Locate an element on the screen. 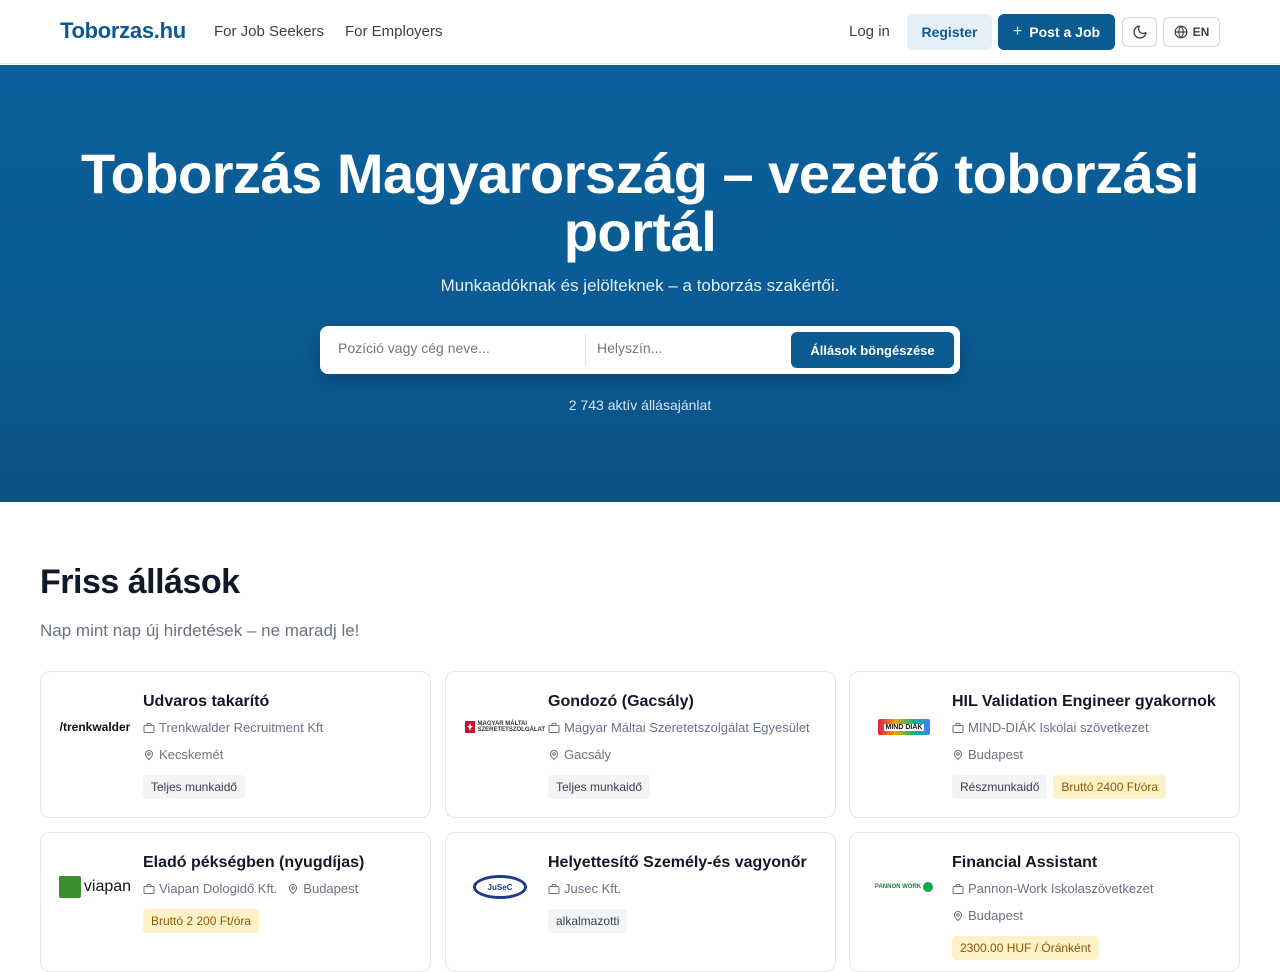 The width and height of the screenshot is (1280, 972). language-label: EN is located at coordinates (1201, 32).